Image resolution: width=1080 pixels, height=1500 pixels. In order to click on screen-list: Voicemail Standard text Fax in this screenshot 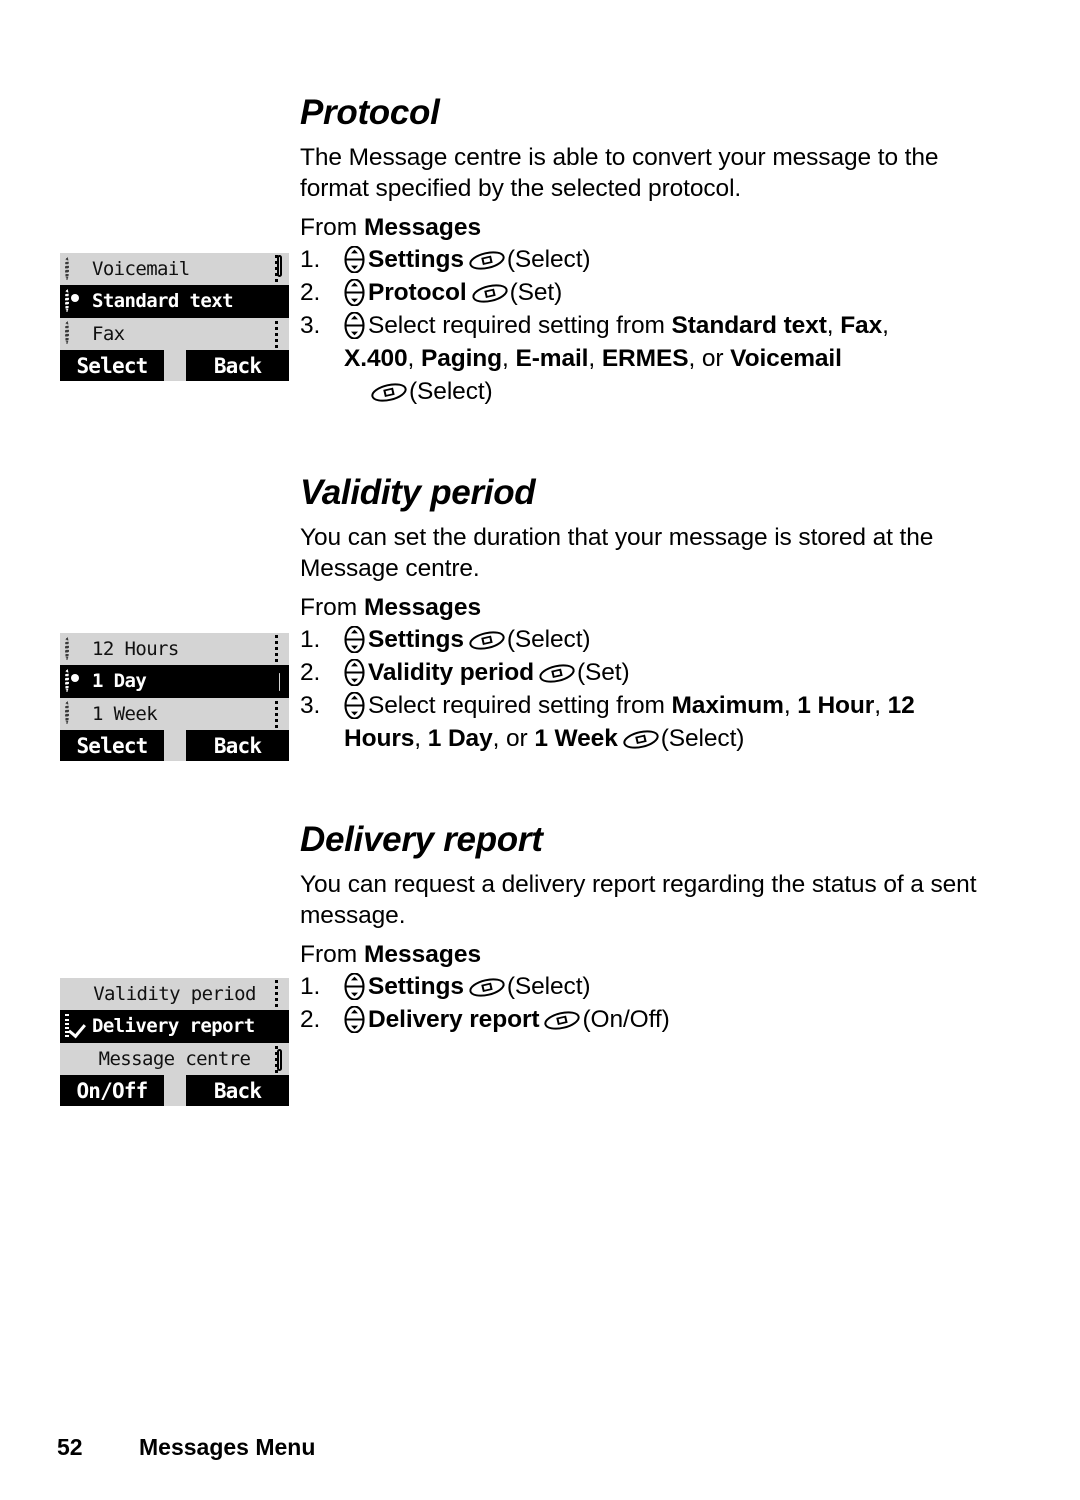, I will do `click(174, 301)`.